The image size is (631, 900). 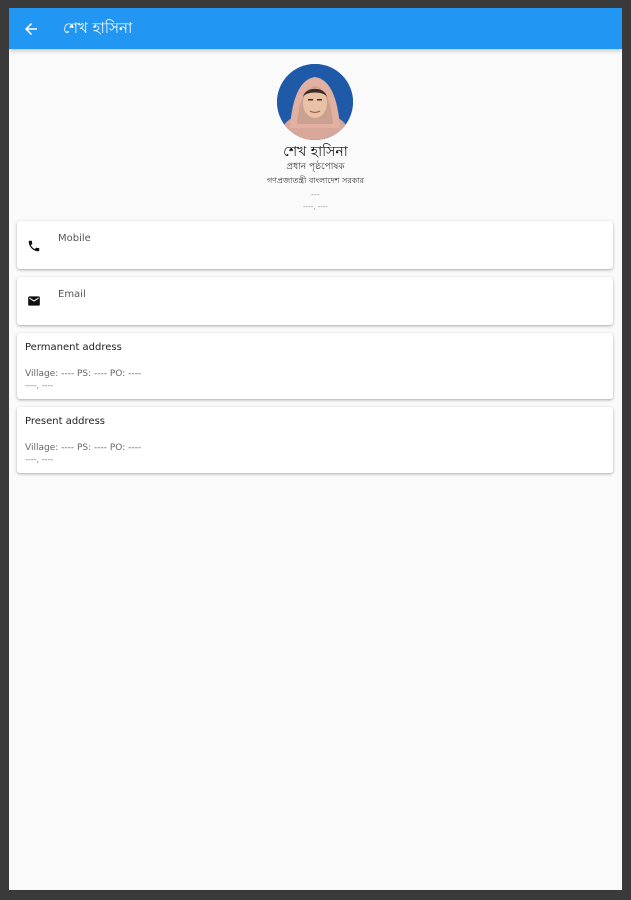 I want to click on present-address-line2: ----, ----, so click(x=39, y=459).